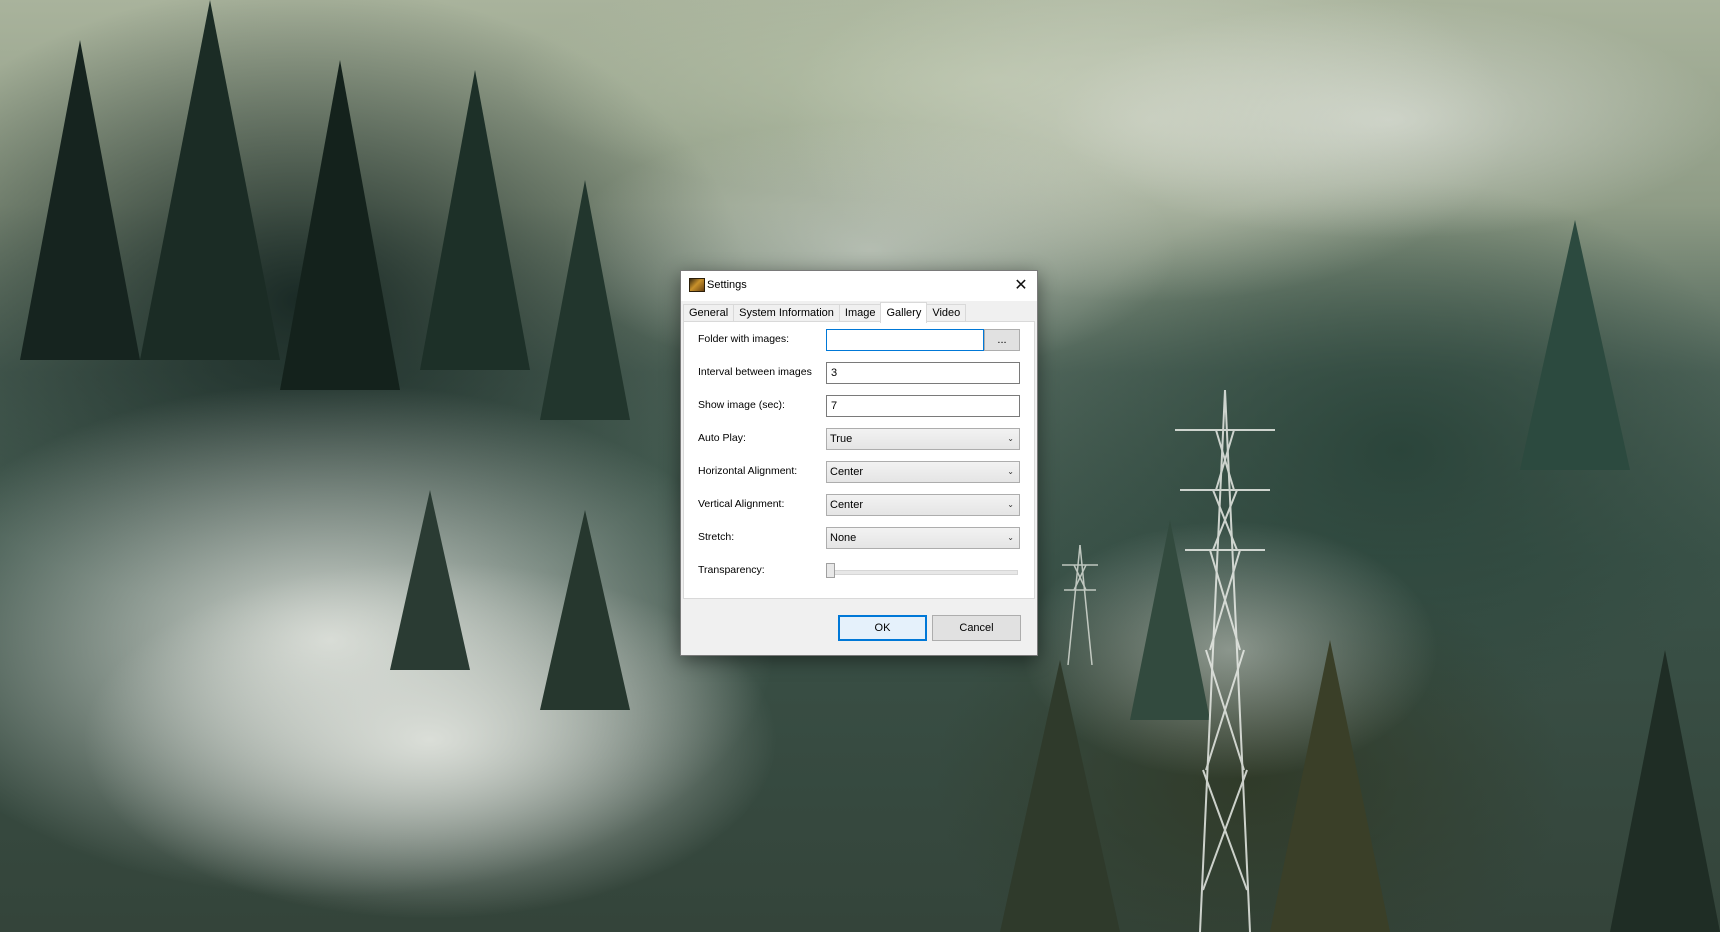 This screenshot has width=1720, height=932. I want to click on horizontal-alignment-row: Horizontal Alignment: Center ⌄, so click(859, 472).